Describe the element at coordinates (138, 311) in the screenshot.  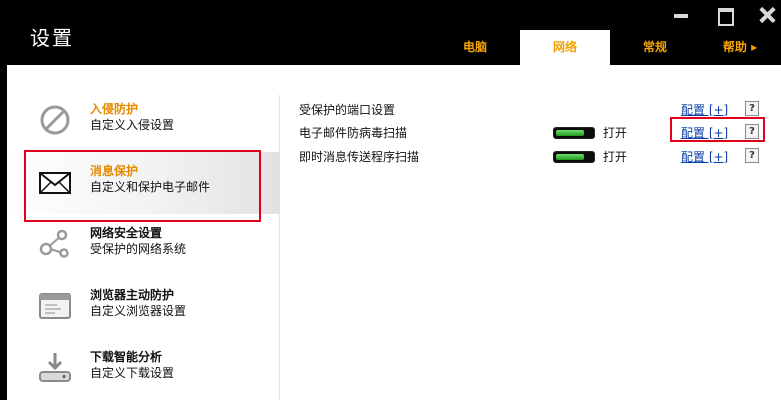
I see `sidebar-item-subtitle: 自定义浏览器设置` at that location.